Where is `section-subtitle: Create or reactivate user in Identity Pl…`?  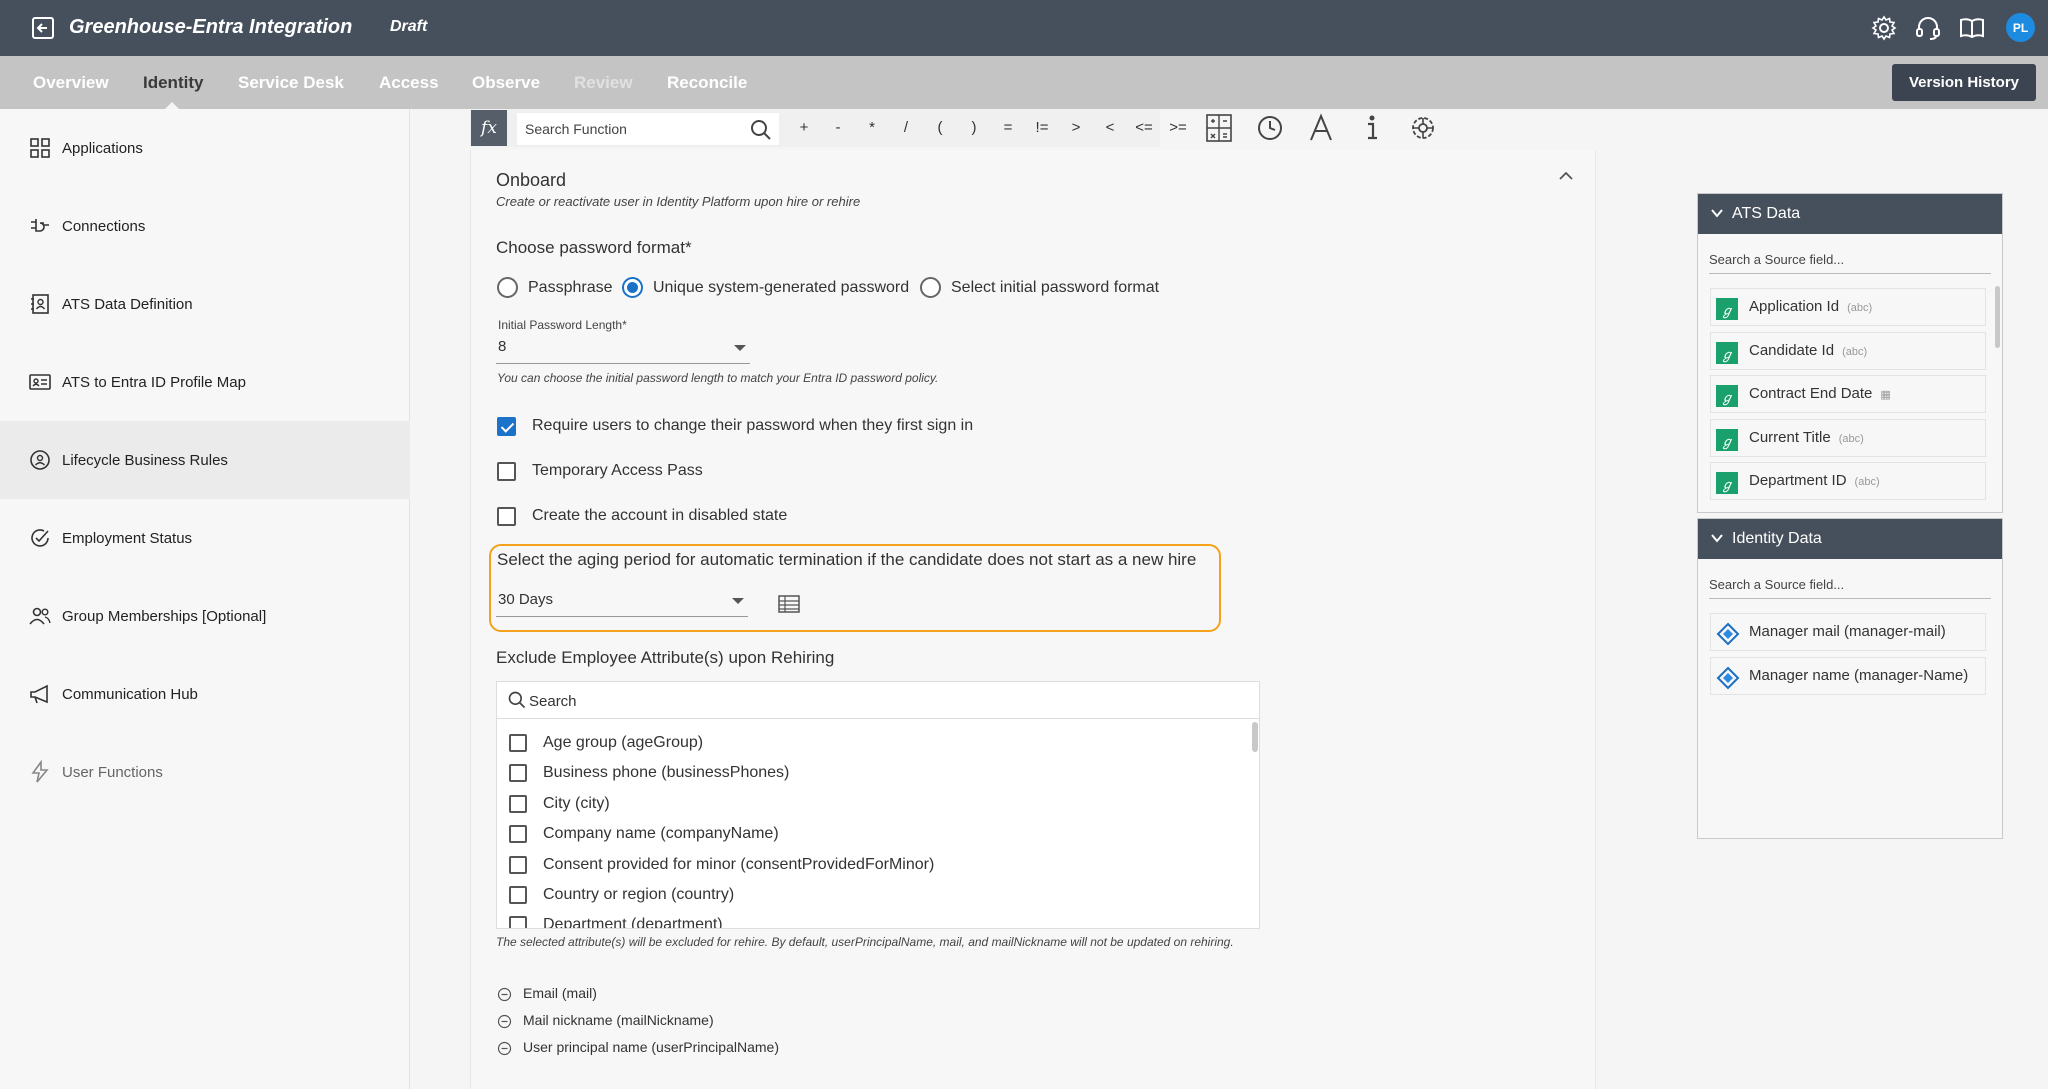
section-subtitle: Create or reactivate user in Identity Pl… is located at coordinates (678, 201).